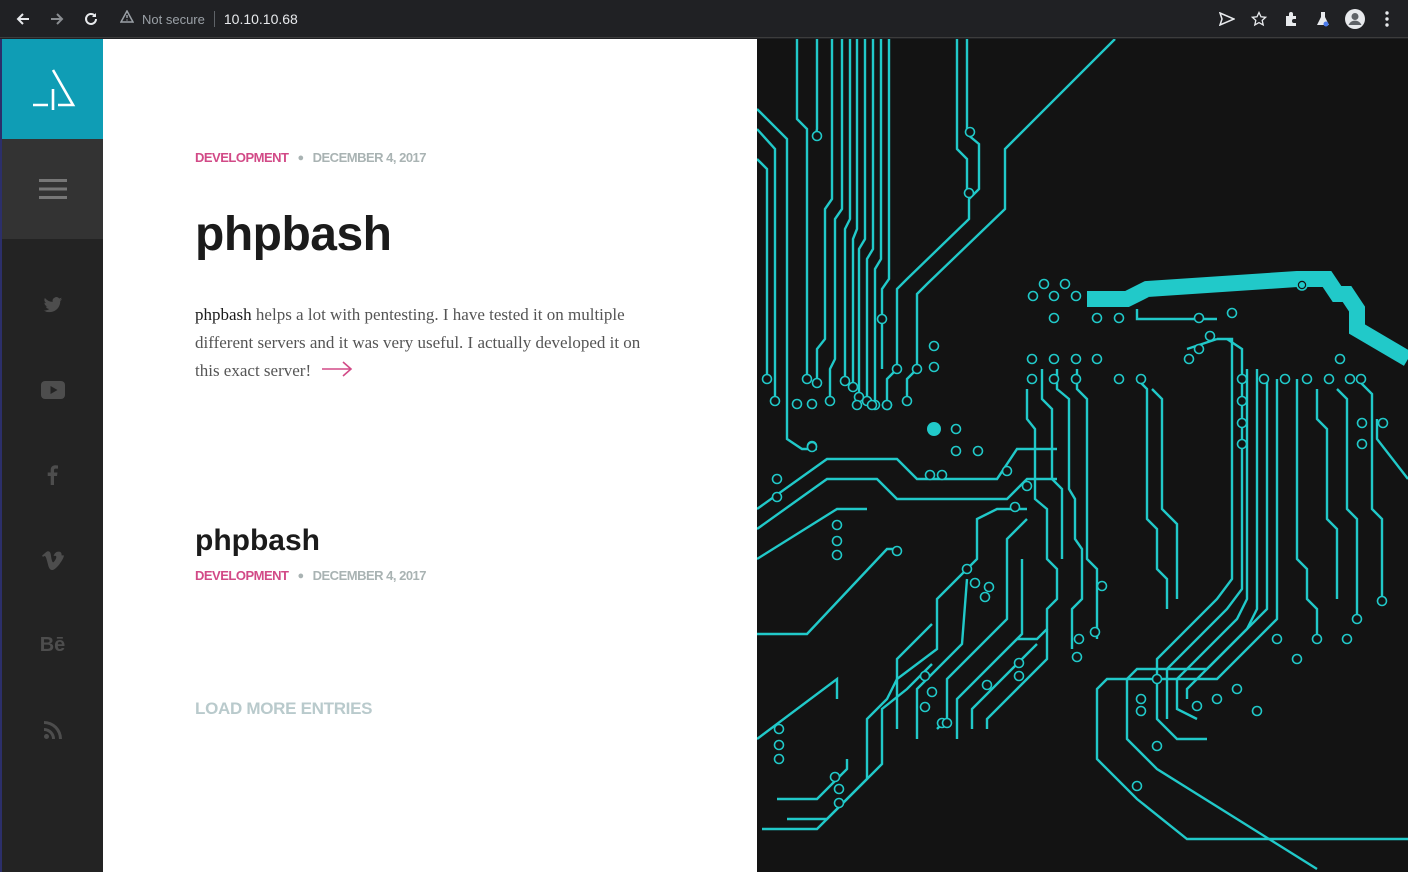 This screenshot has height=872, width=1408. What do you see at coordinates (57, 19) in the screenshot?
I see `forward-arrow-icon` at bounding box center [57, 19].